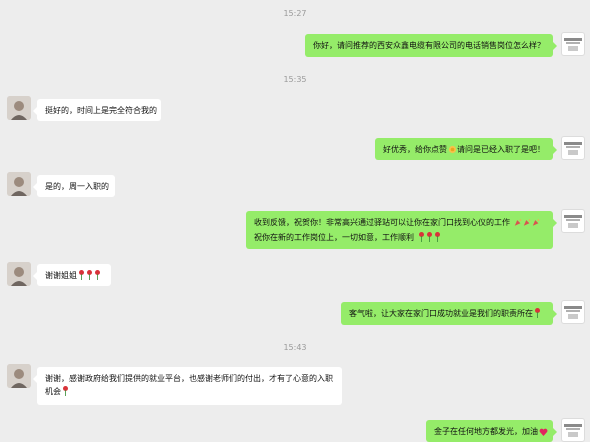 The image size is (590, 442). What do you see at coordinates (295, 347) in the screenshot?
I see `timestamp: 15:43` at bounding box center [295, 347].